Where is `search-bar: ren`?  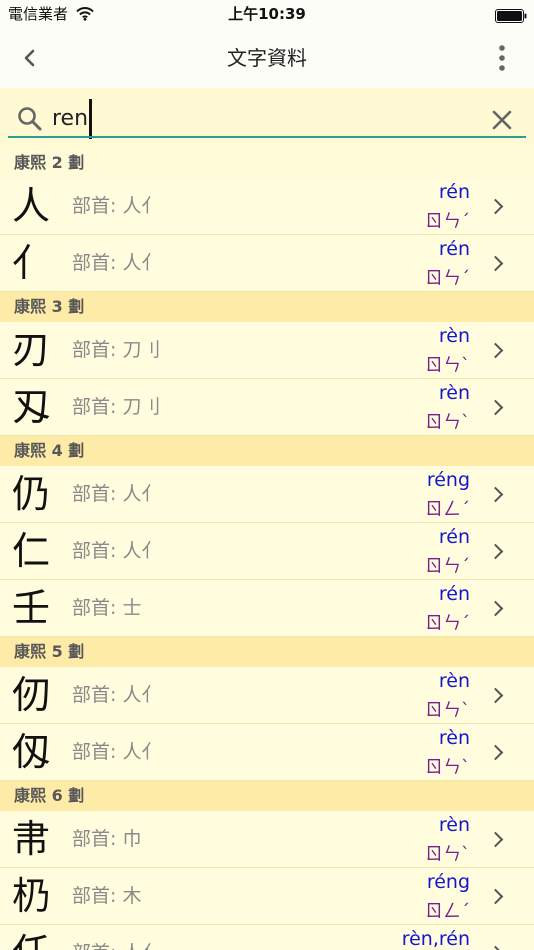
search-bar: ren is located at coordinates (267, 118).